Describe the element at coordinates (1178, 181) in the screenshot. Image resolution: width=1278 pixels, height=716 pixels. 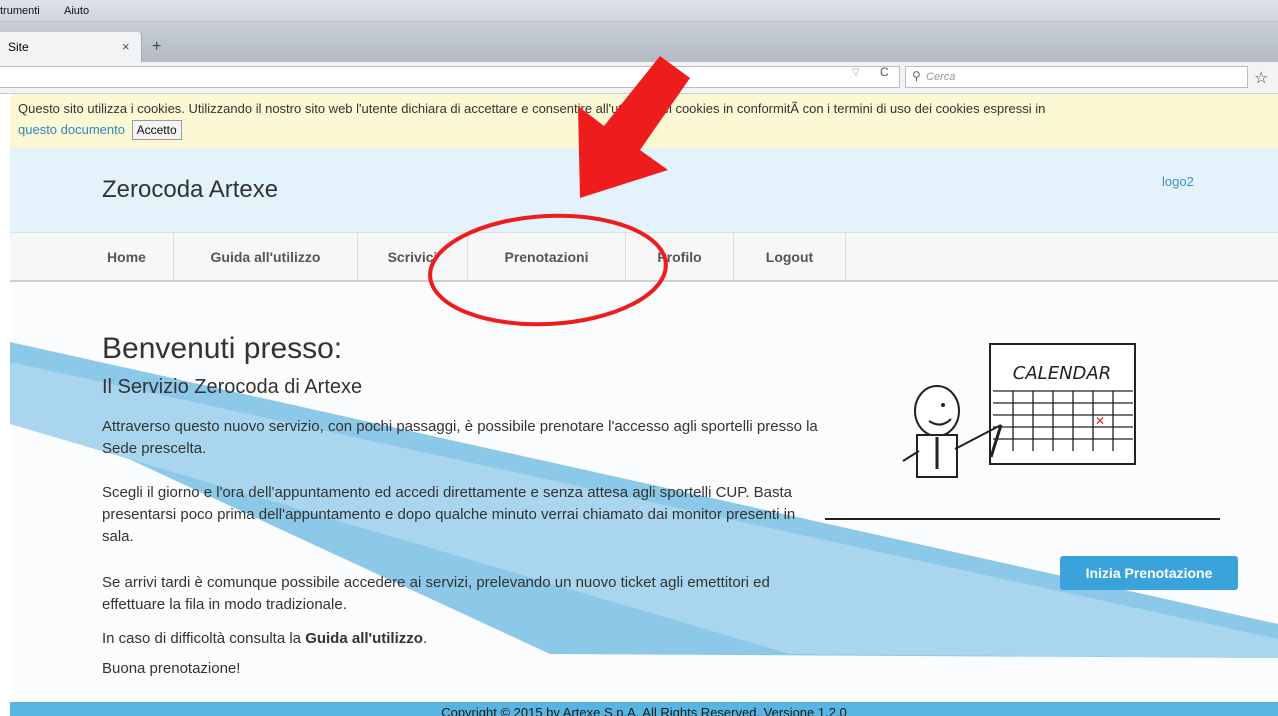
I see `logo: logo2` at that location.